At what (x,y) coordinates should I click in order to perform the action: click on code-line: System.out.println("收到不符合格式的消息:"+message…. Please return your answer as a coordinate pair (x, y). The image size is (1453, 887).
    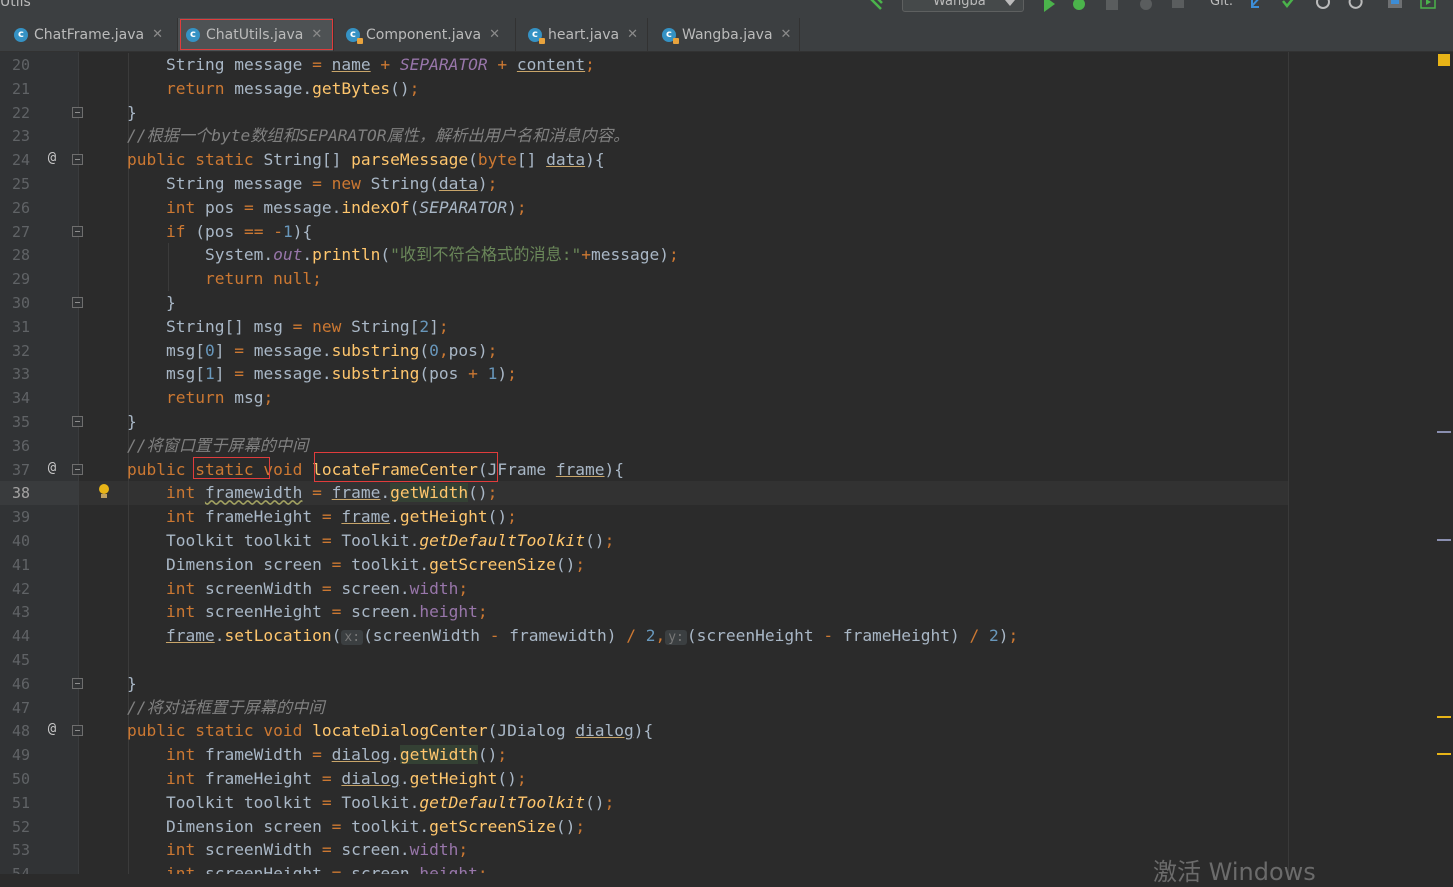
    Looking at the image, I should click on (383, 255).